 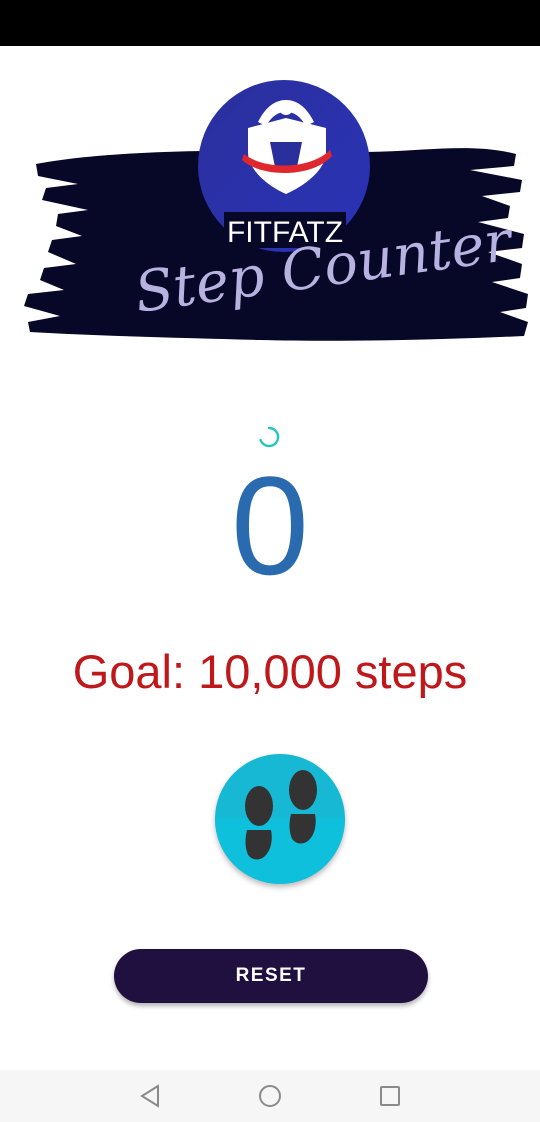 What do you see at coordinates (281, 815) in the screenshot?
I see `footsteps-icon` at bounding box center [281, 815].